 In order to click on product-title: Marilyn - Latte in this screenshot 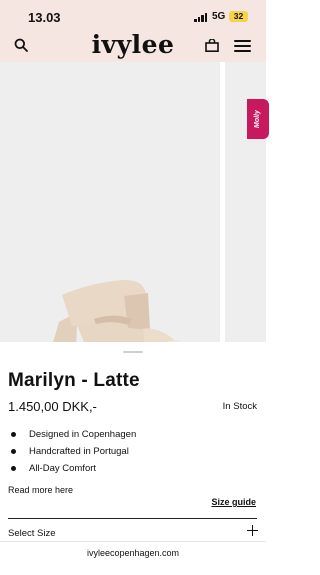, I will do `click(74, 380)`.